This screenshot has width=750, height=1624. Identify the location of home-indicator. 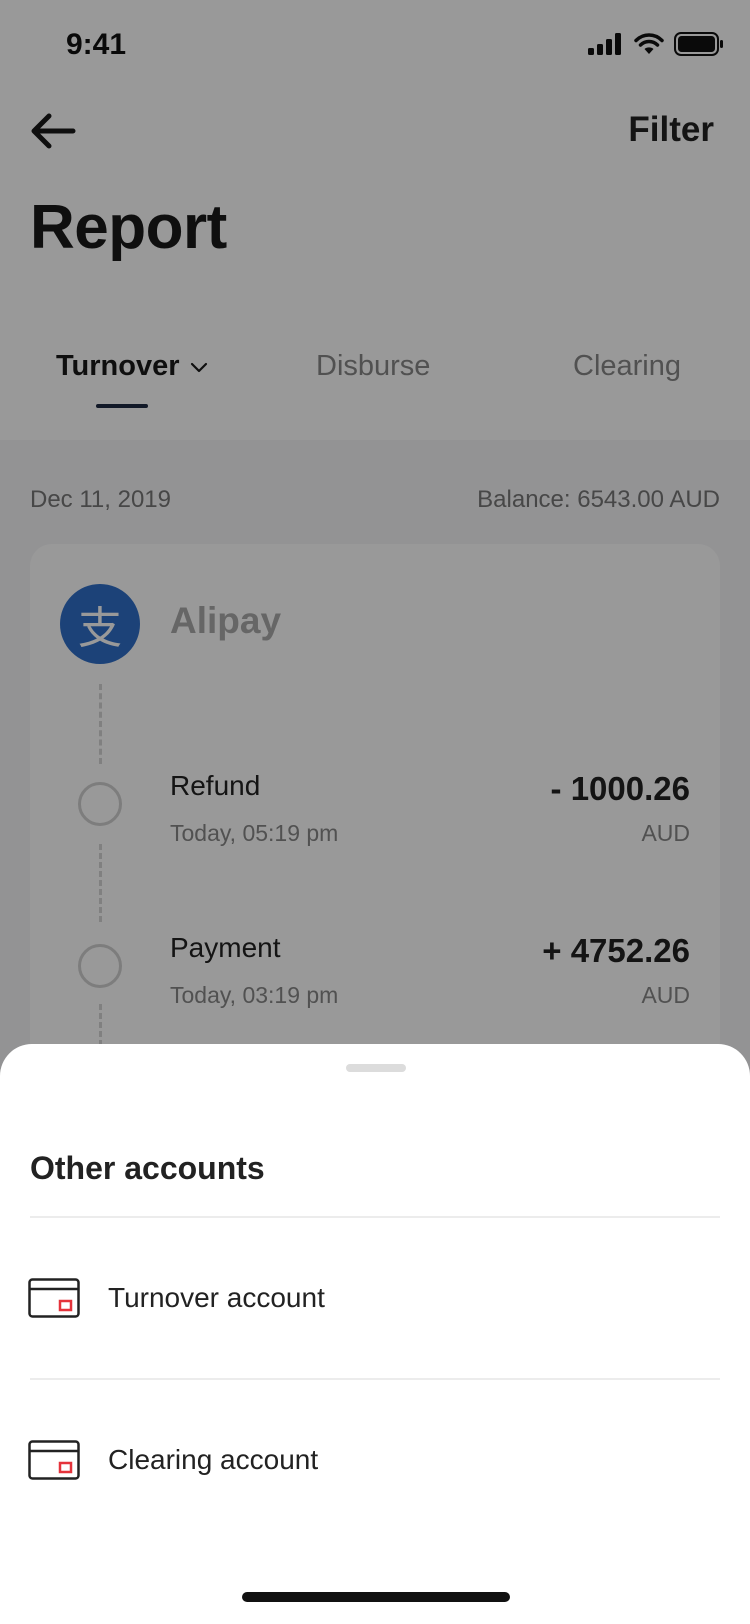
(376, 1597).